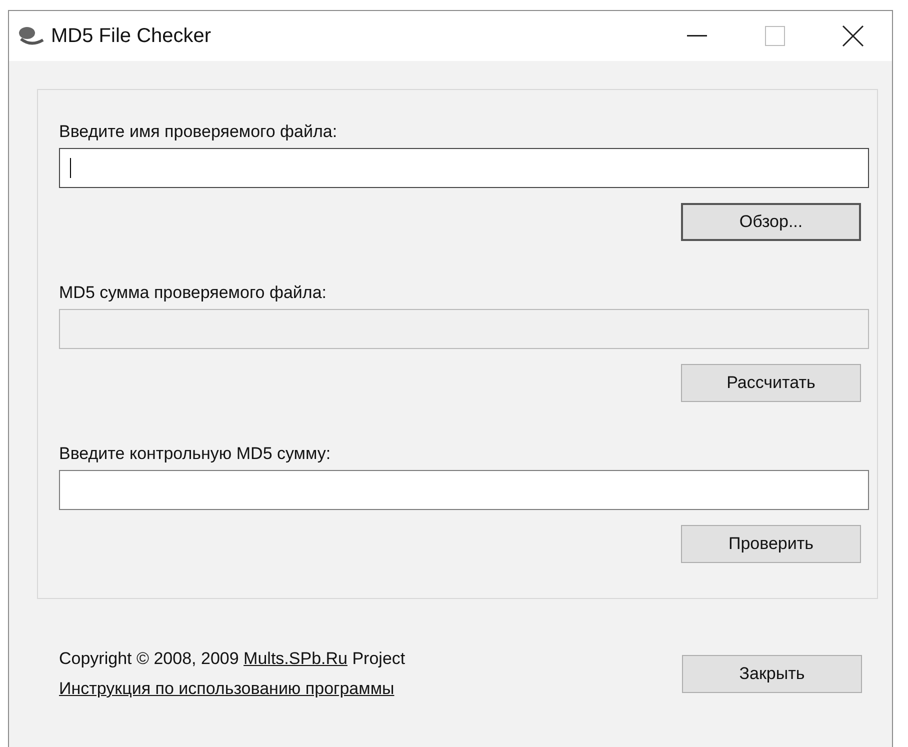 Image resolution: width=908 pixels, height=747 pixels. Describe the element at coordinates (232, 689) in the screenshot. I see `help-link: Инструкция по использованию программы` at that location.